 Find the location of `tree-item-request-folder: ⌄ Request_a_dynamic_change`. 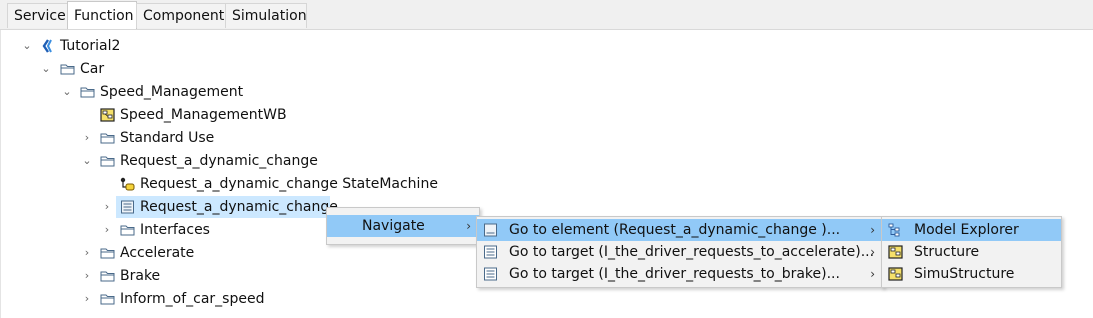

tree-item-request-folder: ⌄ Request_a_dynamic_change is located at coordinates (201, 161).